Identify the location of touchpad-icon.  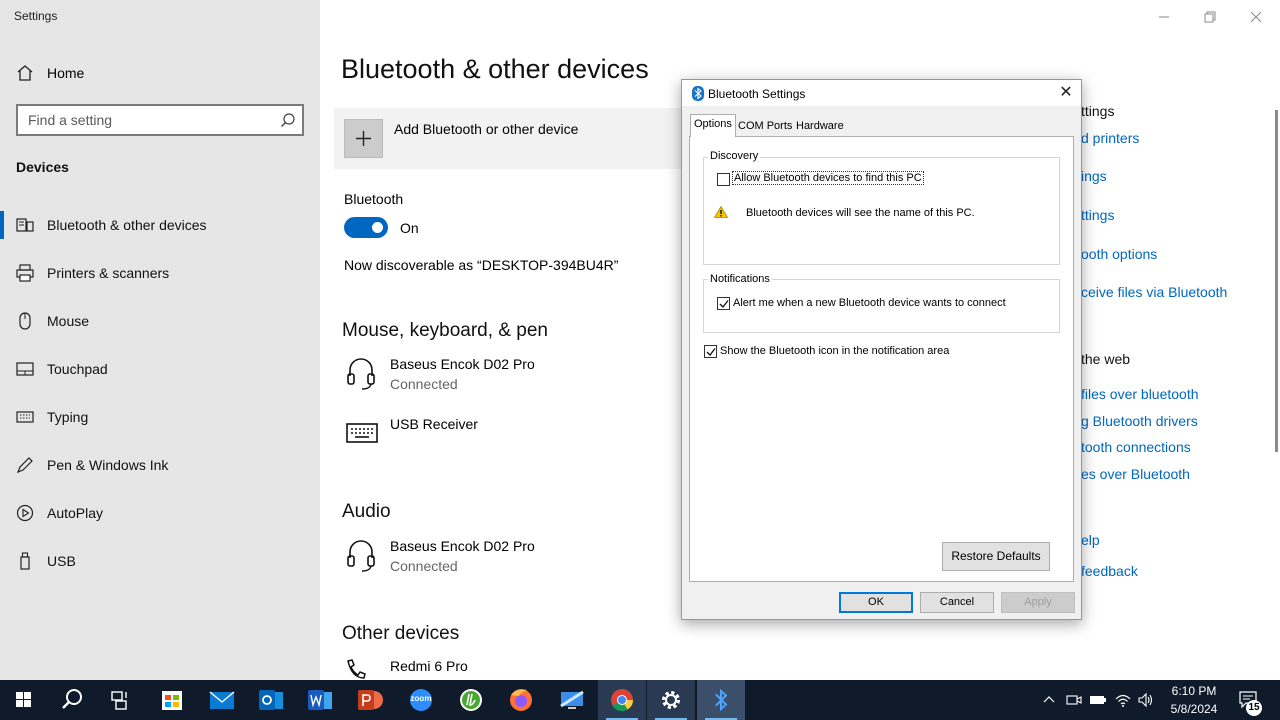
(25, 369).